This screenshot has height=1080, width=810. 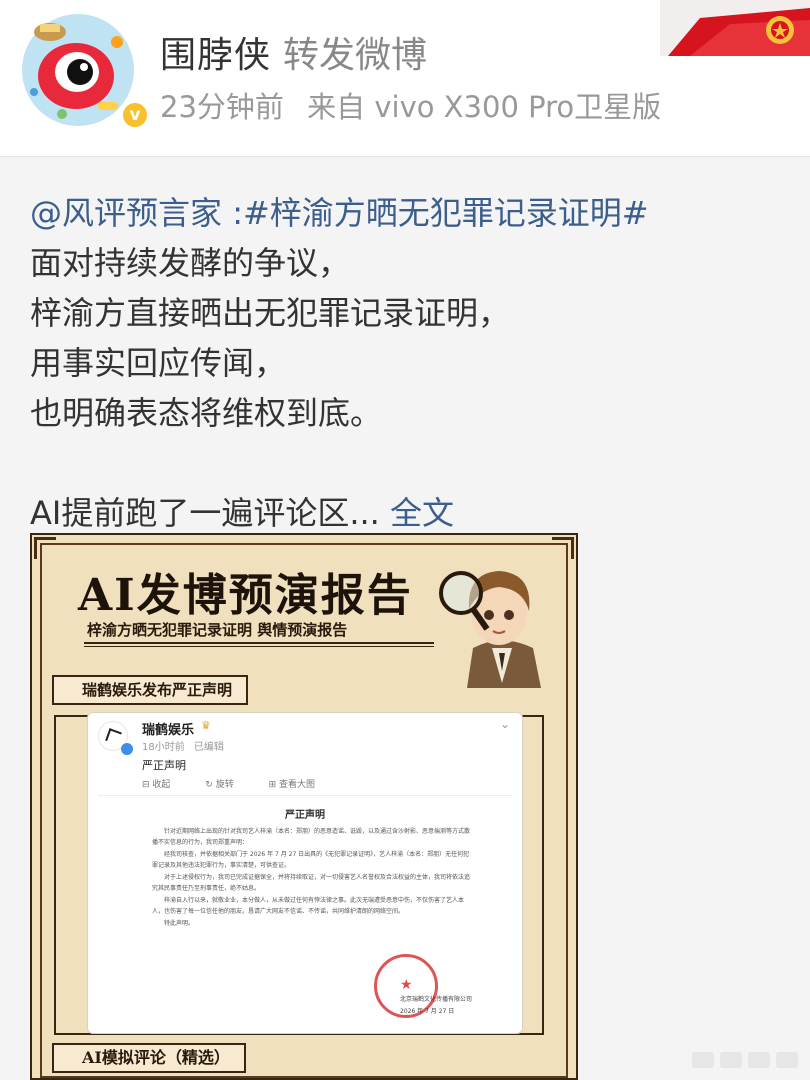 I want to click on embedded-post-time: 18小时前, so click(x=163, y=747).